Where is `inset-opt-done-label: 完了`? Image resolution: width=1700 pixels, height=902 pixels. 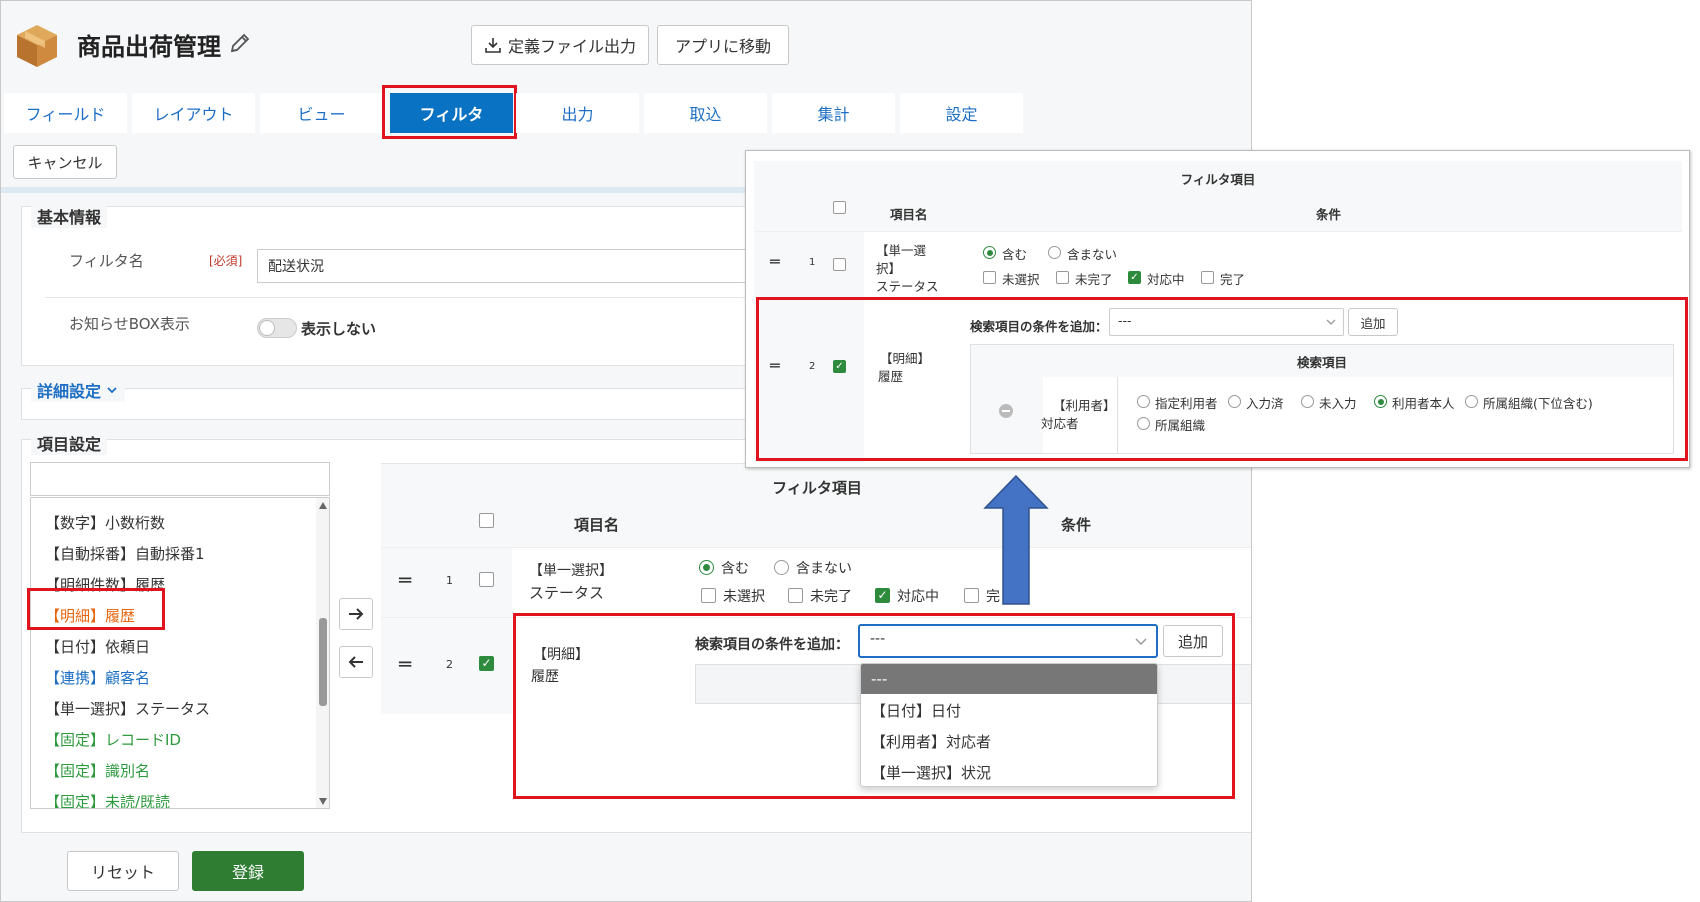 inset-opt-done-label: 完了 is located at coordinates (1233, 279).